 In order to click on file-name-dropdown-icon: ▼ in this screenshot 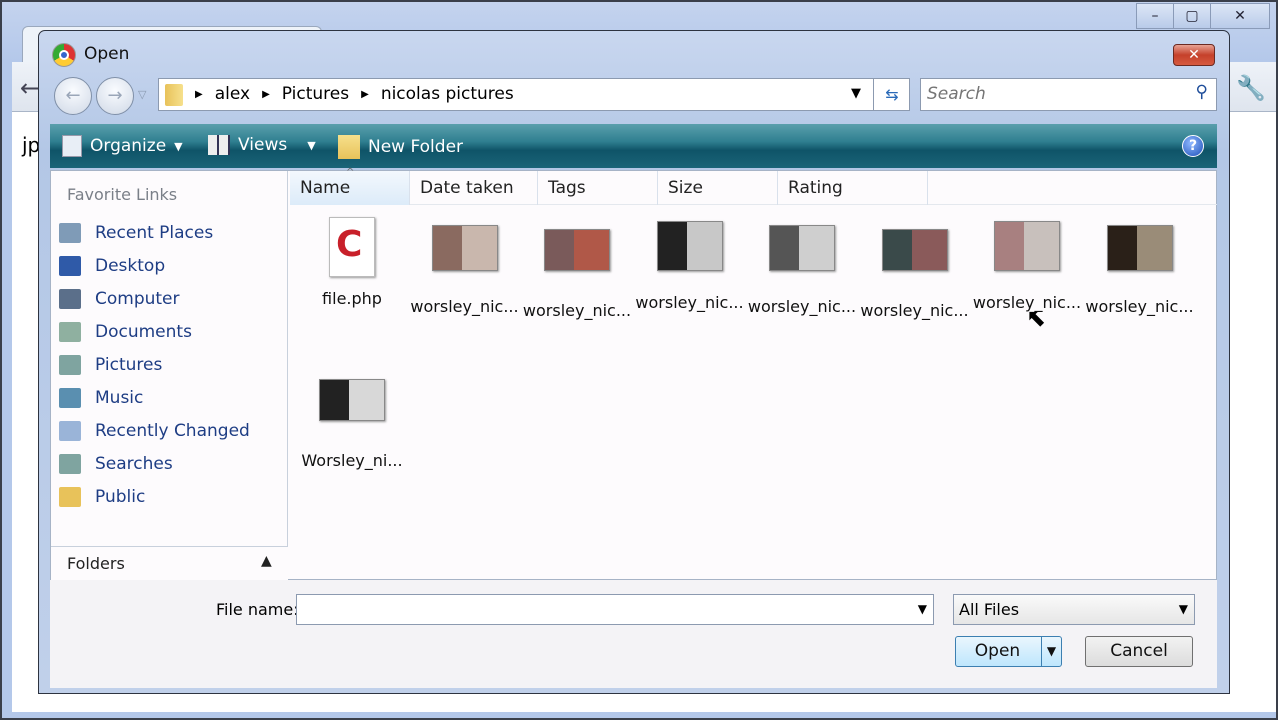, I will do `click(922, 609)`.